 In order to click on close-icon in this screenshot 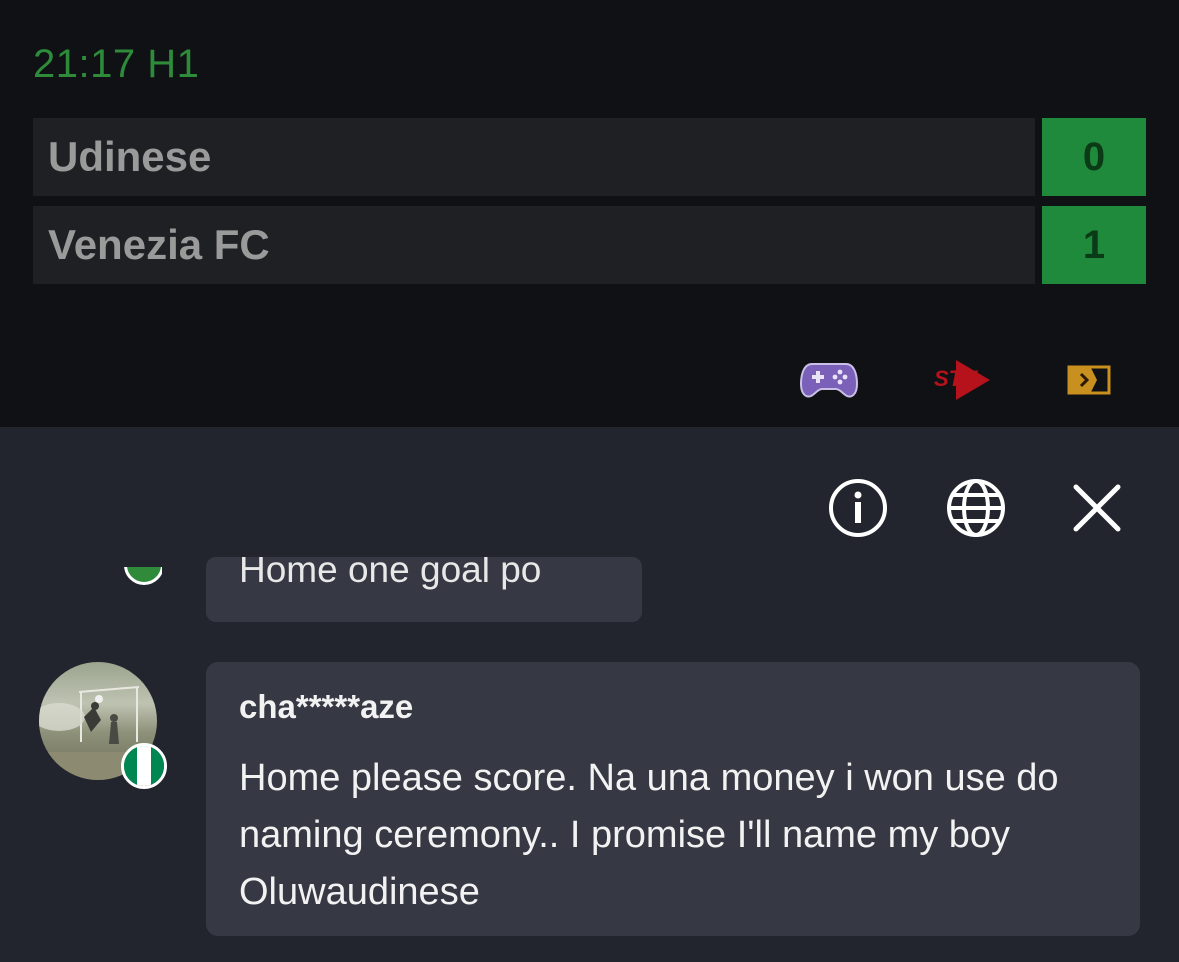, I will do `click(1097, 508)`.